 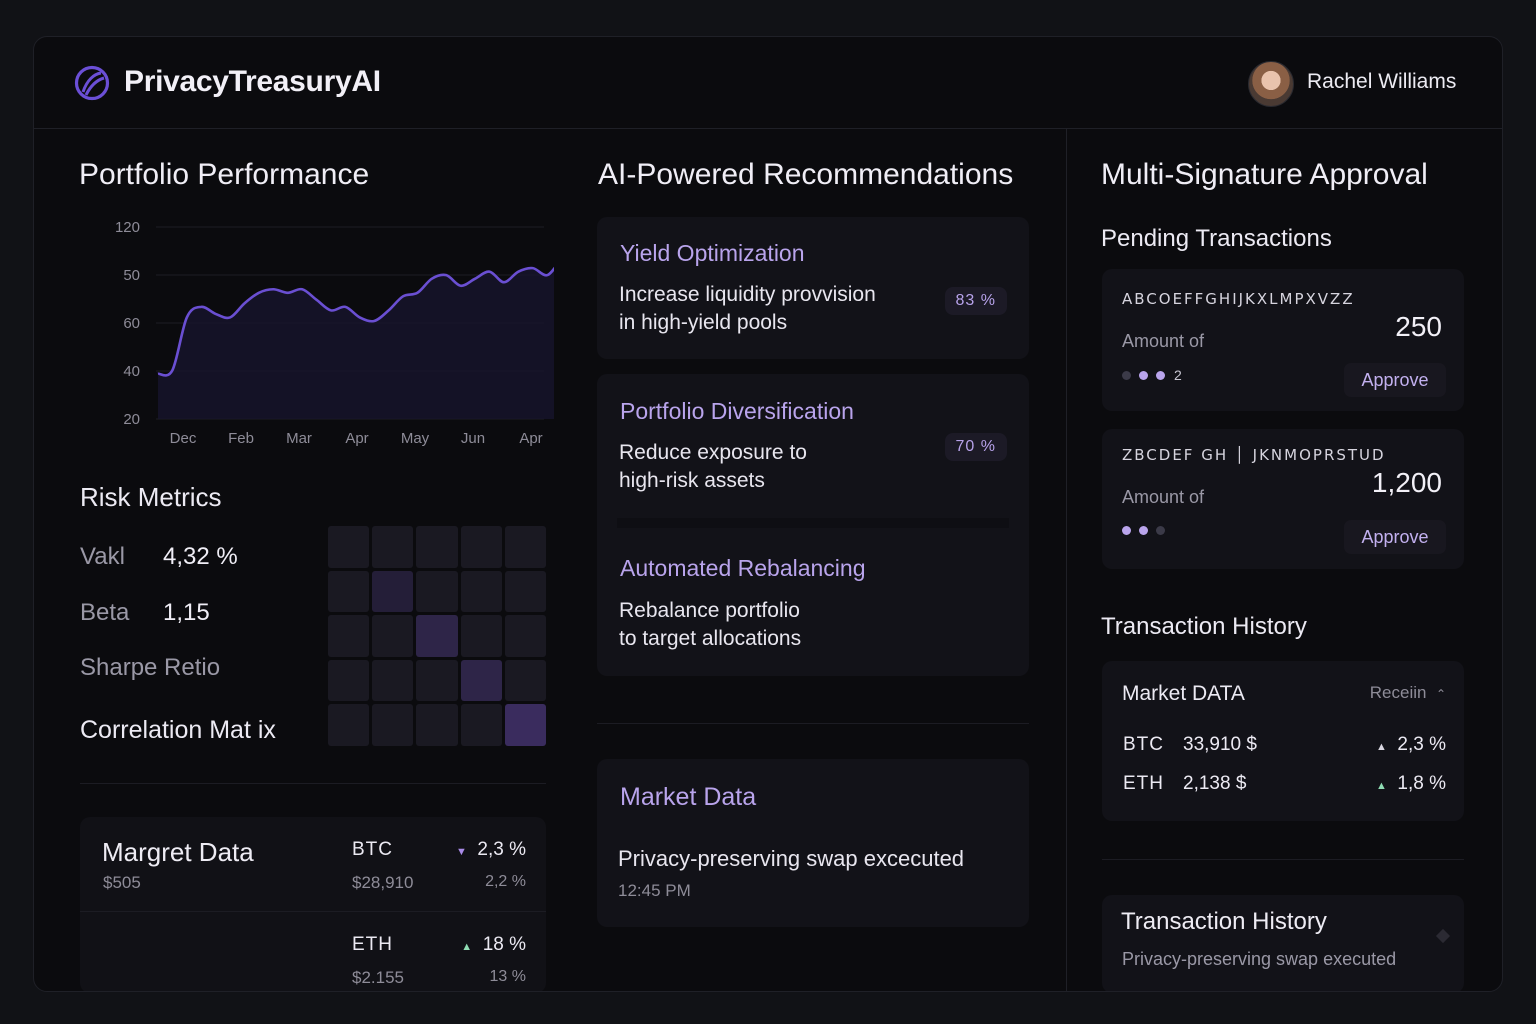 I want to click on market-price: 33,910 $, so click(x=1220, y=744).